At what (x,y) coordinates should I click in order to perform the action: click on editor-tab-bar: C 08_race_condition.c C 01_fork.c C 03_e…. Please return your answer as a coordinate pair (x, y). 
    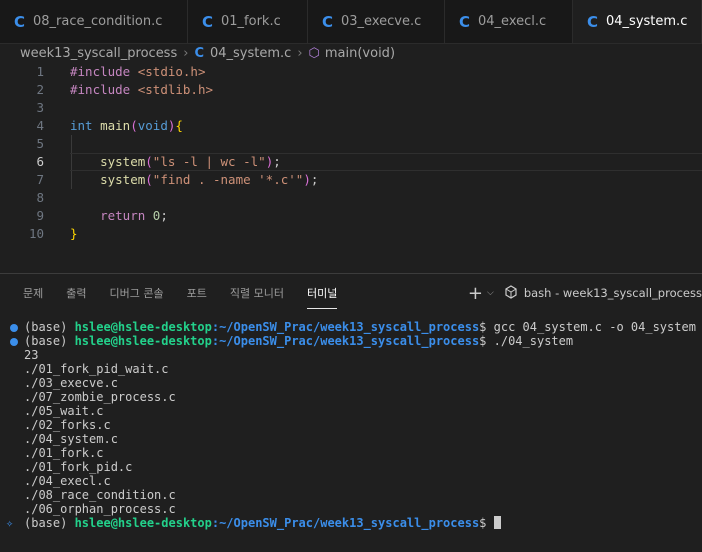
    Looking at the image, I should click on (351, 22).